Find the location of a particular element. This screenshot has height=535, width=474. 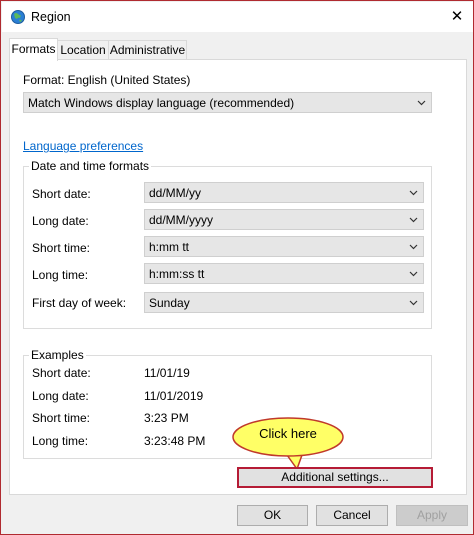

long-time-value: h:mm:ss tt is located at coordinates (177, 274).